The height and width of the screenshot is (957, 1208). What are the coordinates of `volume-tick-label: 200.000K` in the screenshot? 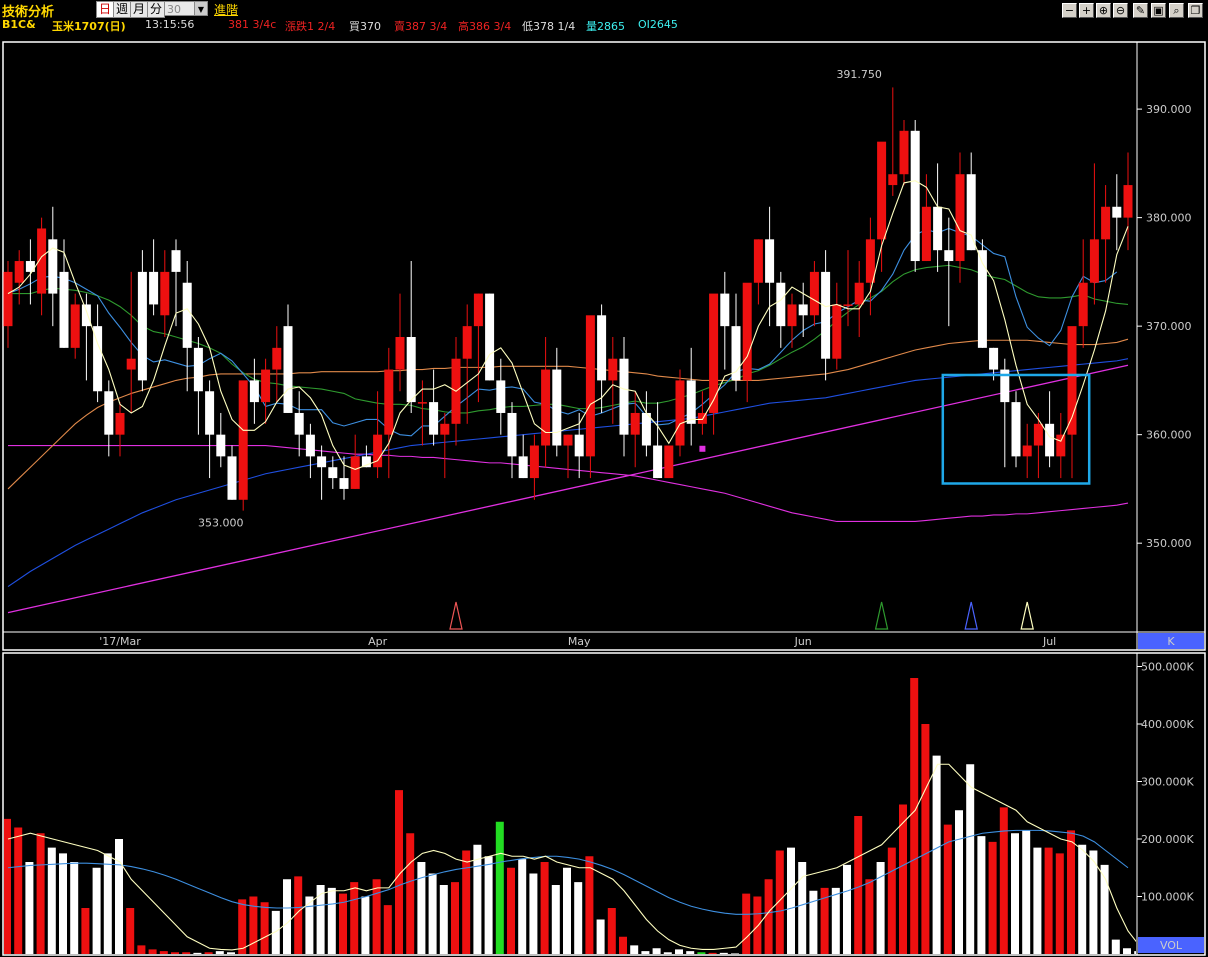 It's located at (1167, 839).